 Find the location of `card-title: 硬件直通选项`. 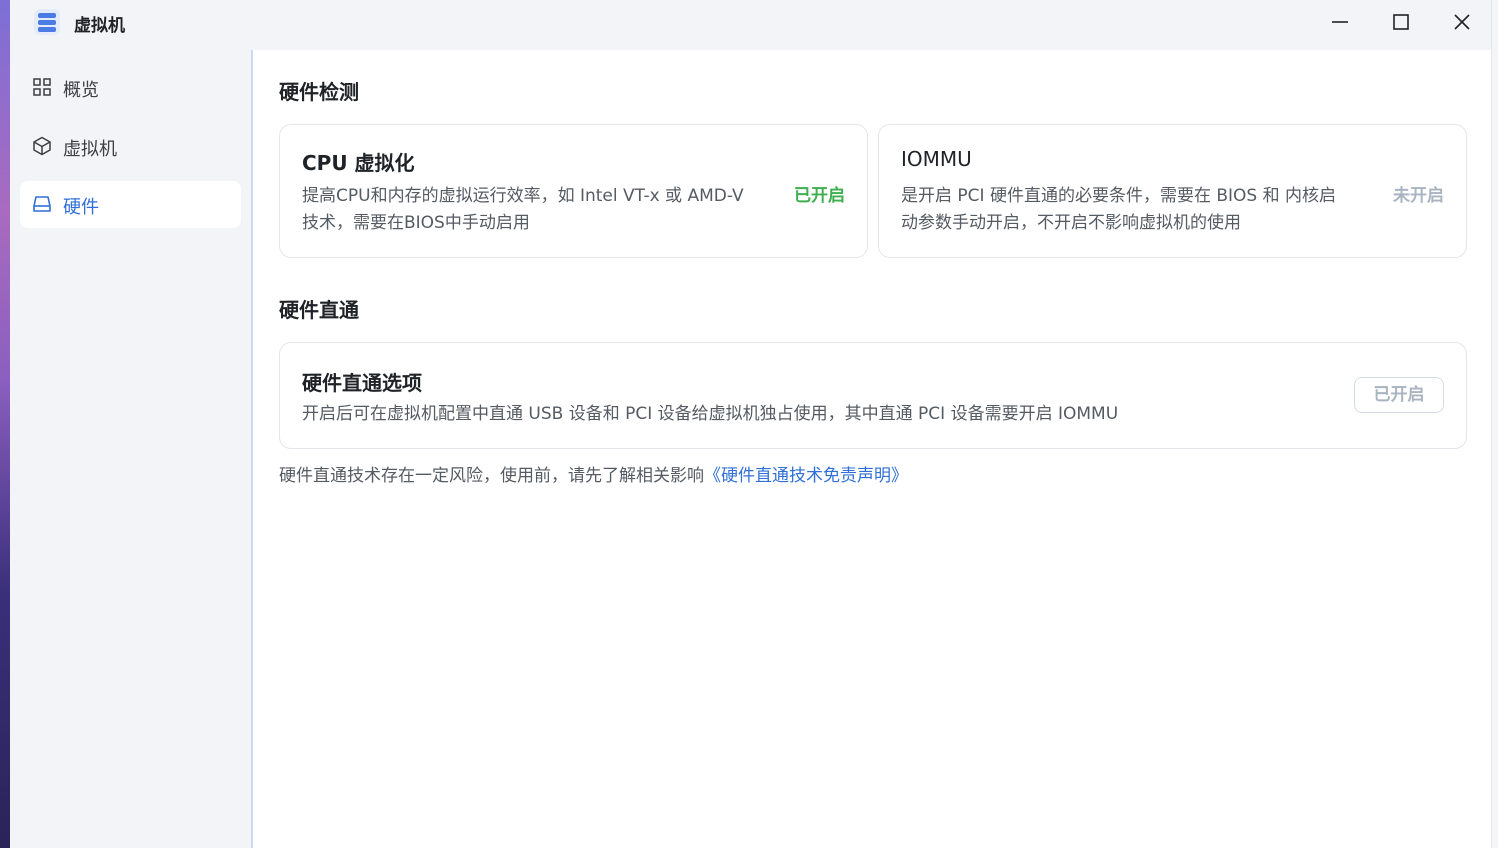

card-title: 硬件直通选项 is located at coordinates (362, 383).